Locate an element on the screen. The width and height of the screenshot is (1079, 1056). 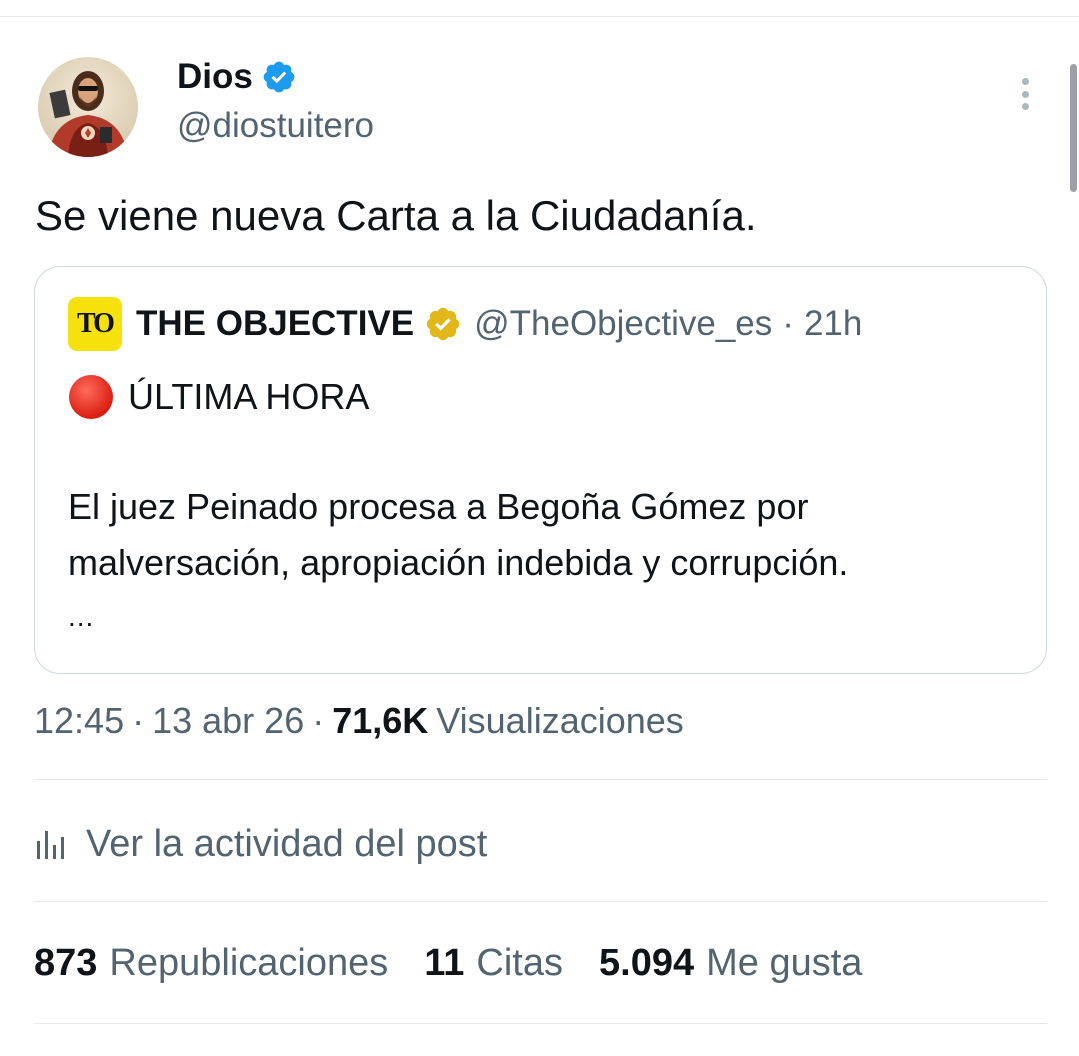
quoted-post-header: TO THE OBJECTIVE @TheObjective_es · 21h is located at coordinates (465, 324).